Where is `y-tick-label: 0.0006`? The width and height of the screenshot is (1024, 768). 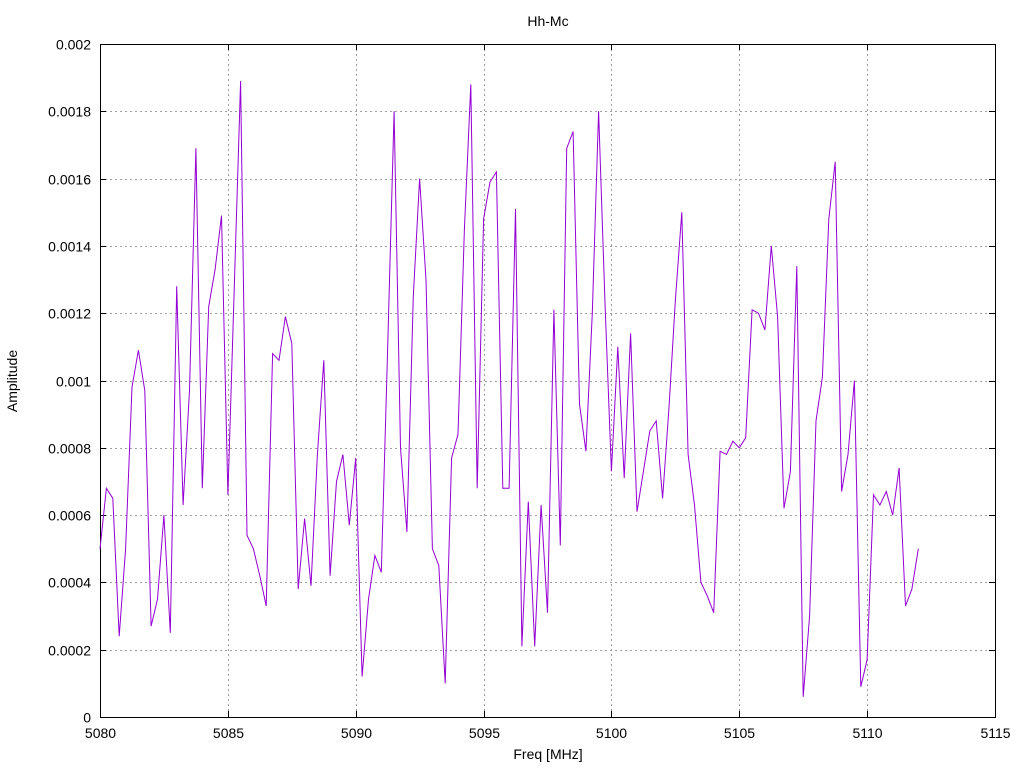 y-tick-label: 0.0006 is located at coordinates (69, 516).